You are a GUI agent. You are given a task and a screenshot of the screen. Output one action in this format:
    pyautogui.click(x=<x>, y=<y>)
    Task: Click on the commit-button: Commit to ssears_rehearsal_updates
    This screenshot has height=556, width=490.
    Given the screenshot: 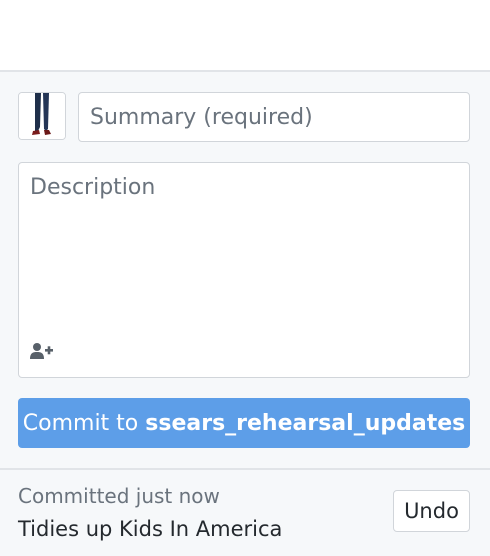 What is the action you would take?
    pyautogui.click(x=244, y=423)
    